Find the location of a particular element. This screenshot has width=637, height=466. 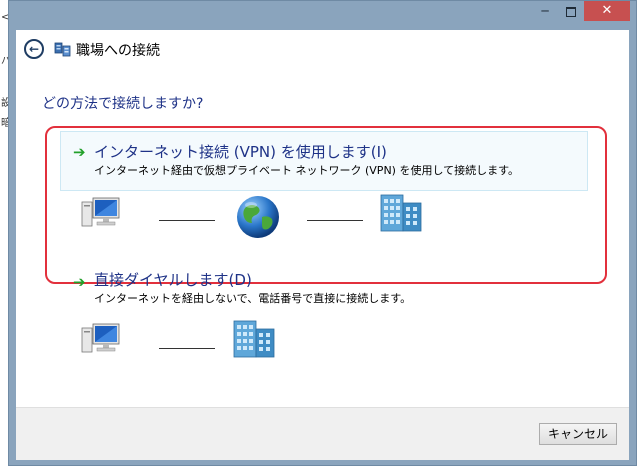

close-button: ✕ is located at coordinates (607, 11).